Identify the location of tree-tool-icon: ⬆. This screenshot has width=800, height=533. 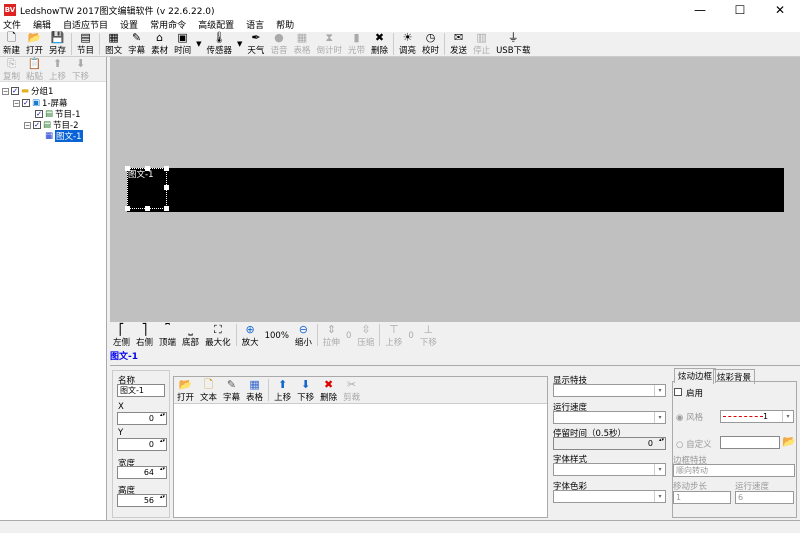
(57, 63).